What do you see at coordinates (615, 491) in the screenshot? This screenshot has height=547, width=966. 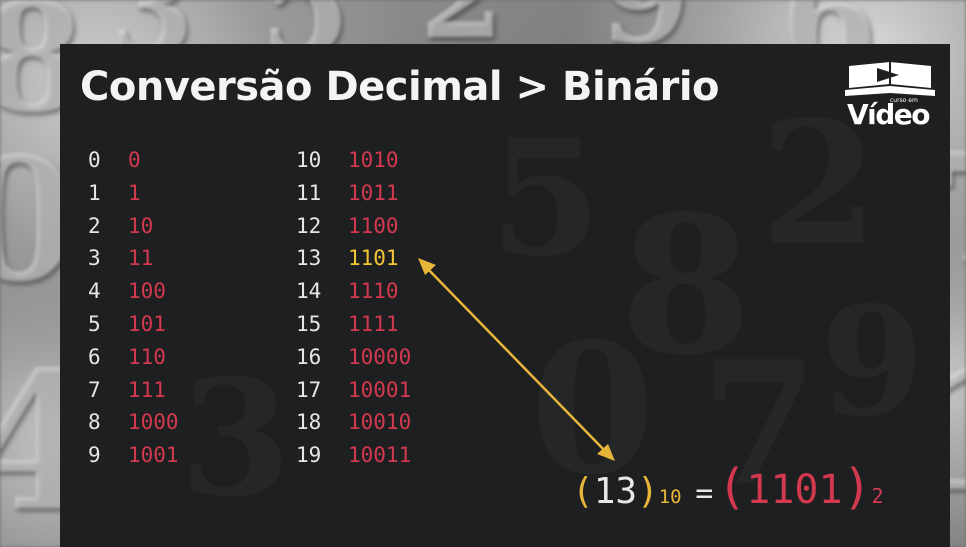 I see `formula-decimal-value: 13` at bounding box center [615, 491].